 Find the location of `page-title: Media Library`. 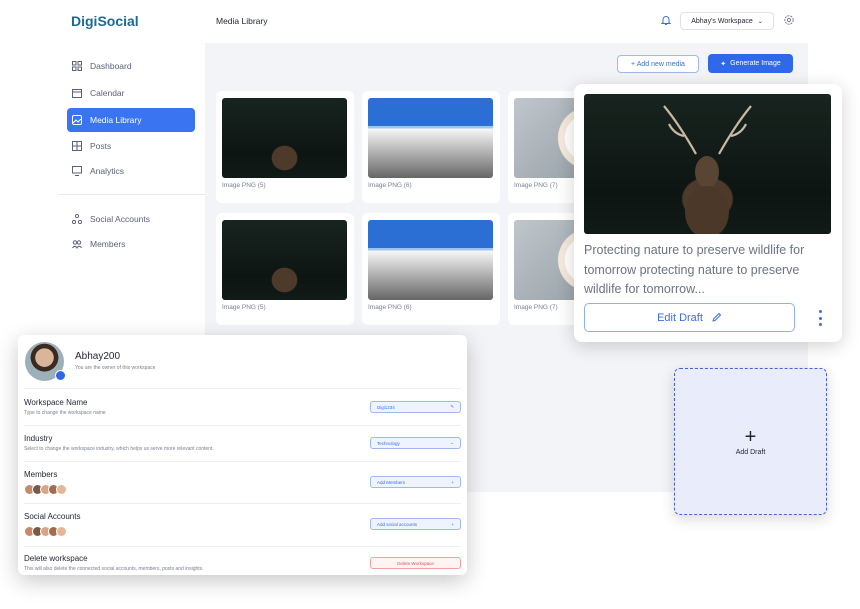

page-title: Media Library is located at coordinates (242, 21).